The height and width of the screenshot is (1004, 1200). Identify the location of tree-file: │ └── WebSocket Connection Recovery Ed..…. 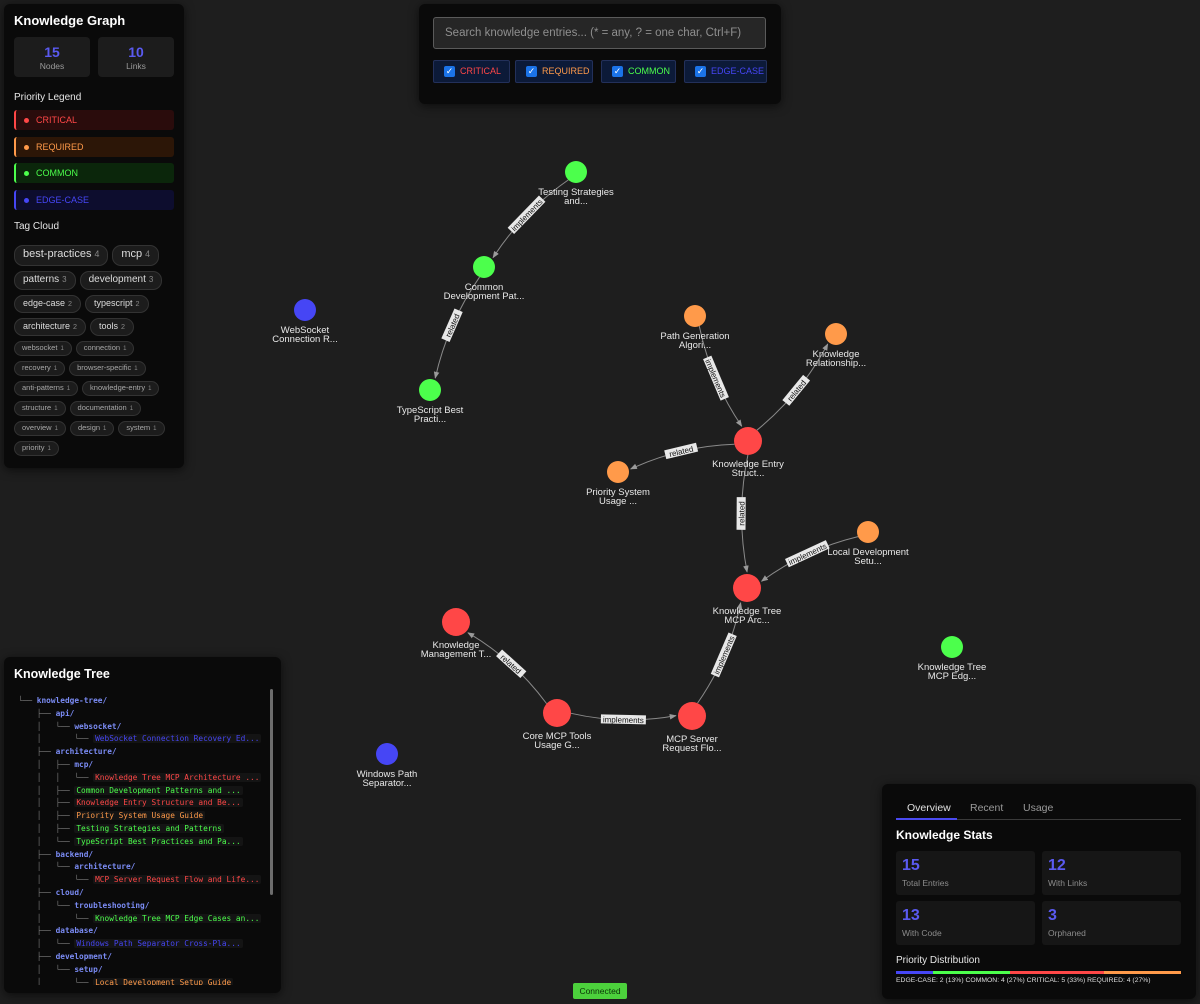
(140, 739).